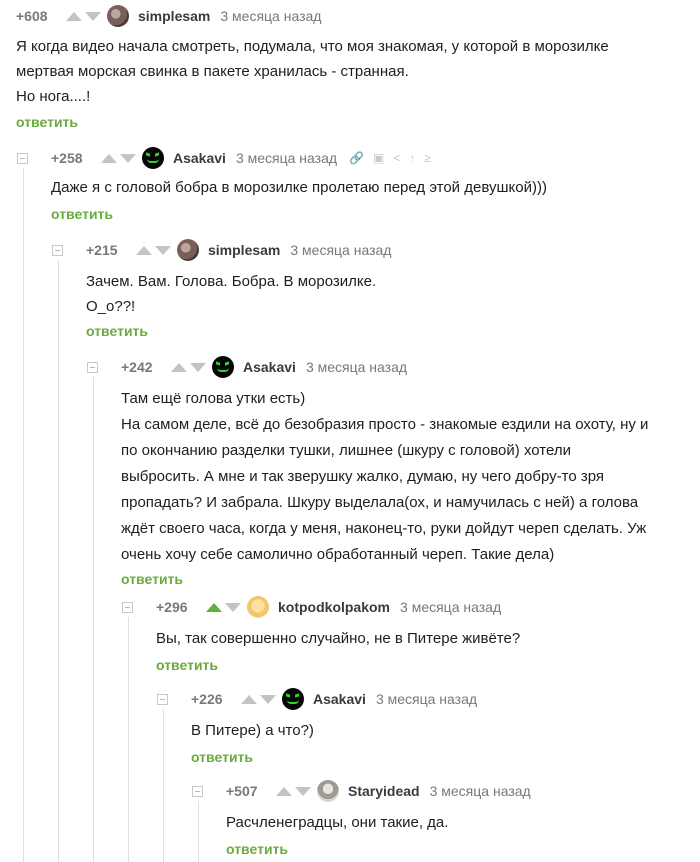  I want to click on report-icon: ≥, so click(427, 158).